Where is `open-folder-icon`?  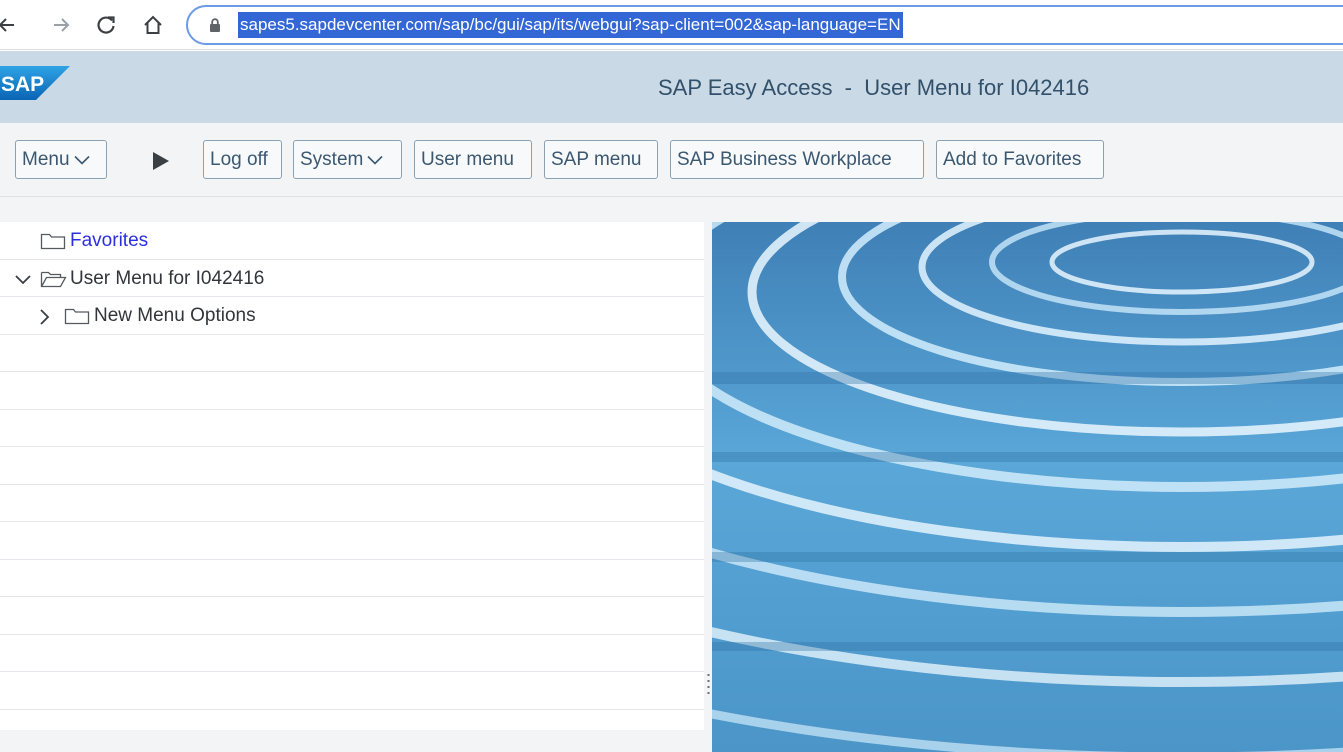 open-folder-icon is located at coordinates (53, 279).